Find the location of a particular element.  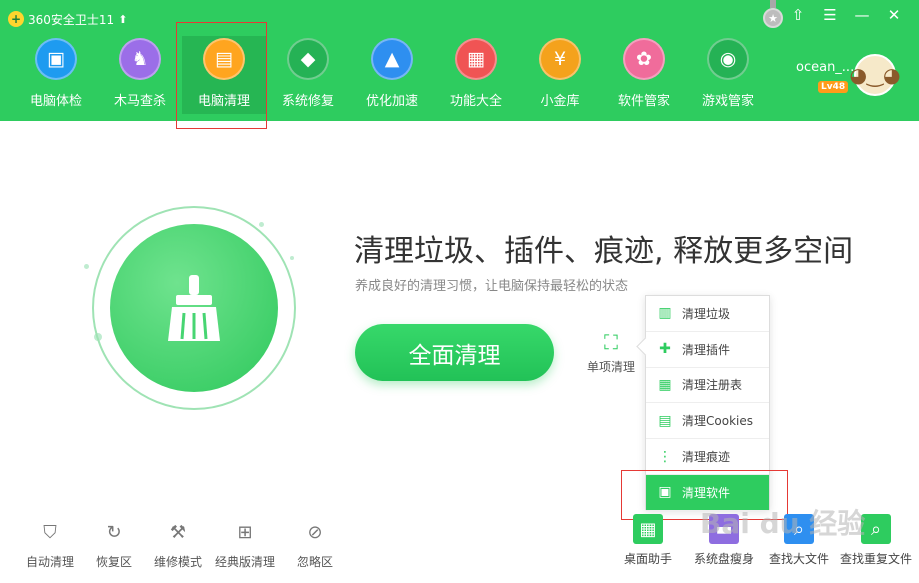

nav-item-all-features: ▦ 功能大全 is located at coordinates (476, 75).